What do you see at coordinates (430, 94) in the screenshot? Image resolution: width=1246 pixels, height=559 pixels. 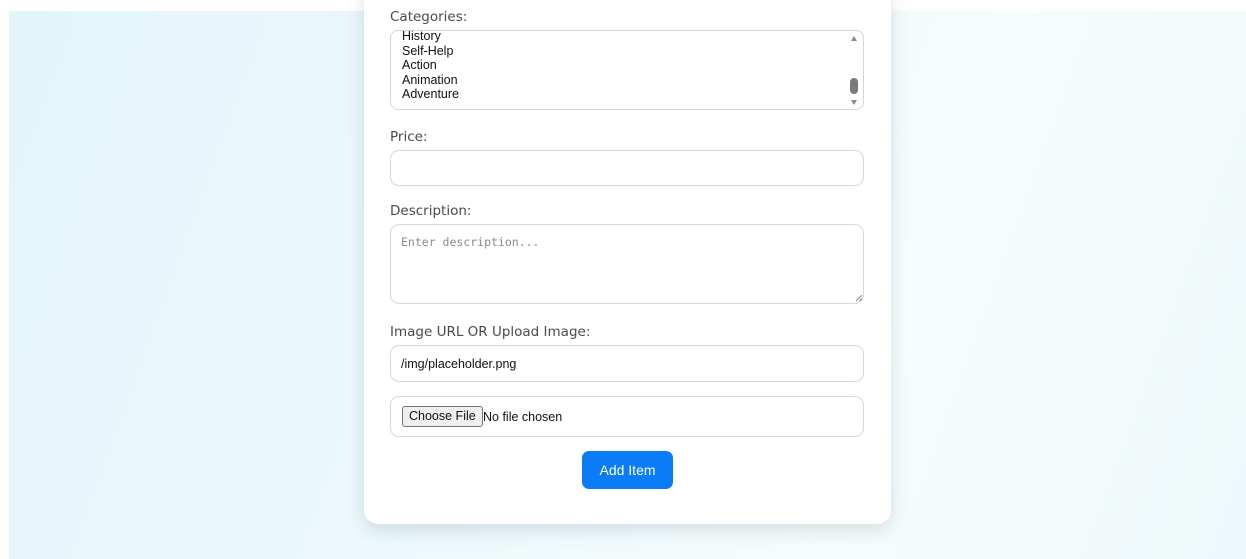 I see `category-option: Adventure` at bounding box center [430, 94].